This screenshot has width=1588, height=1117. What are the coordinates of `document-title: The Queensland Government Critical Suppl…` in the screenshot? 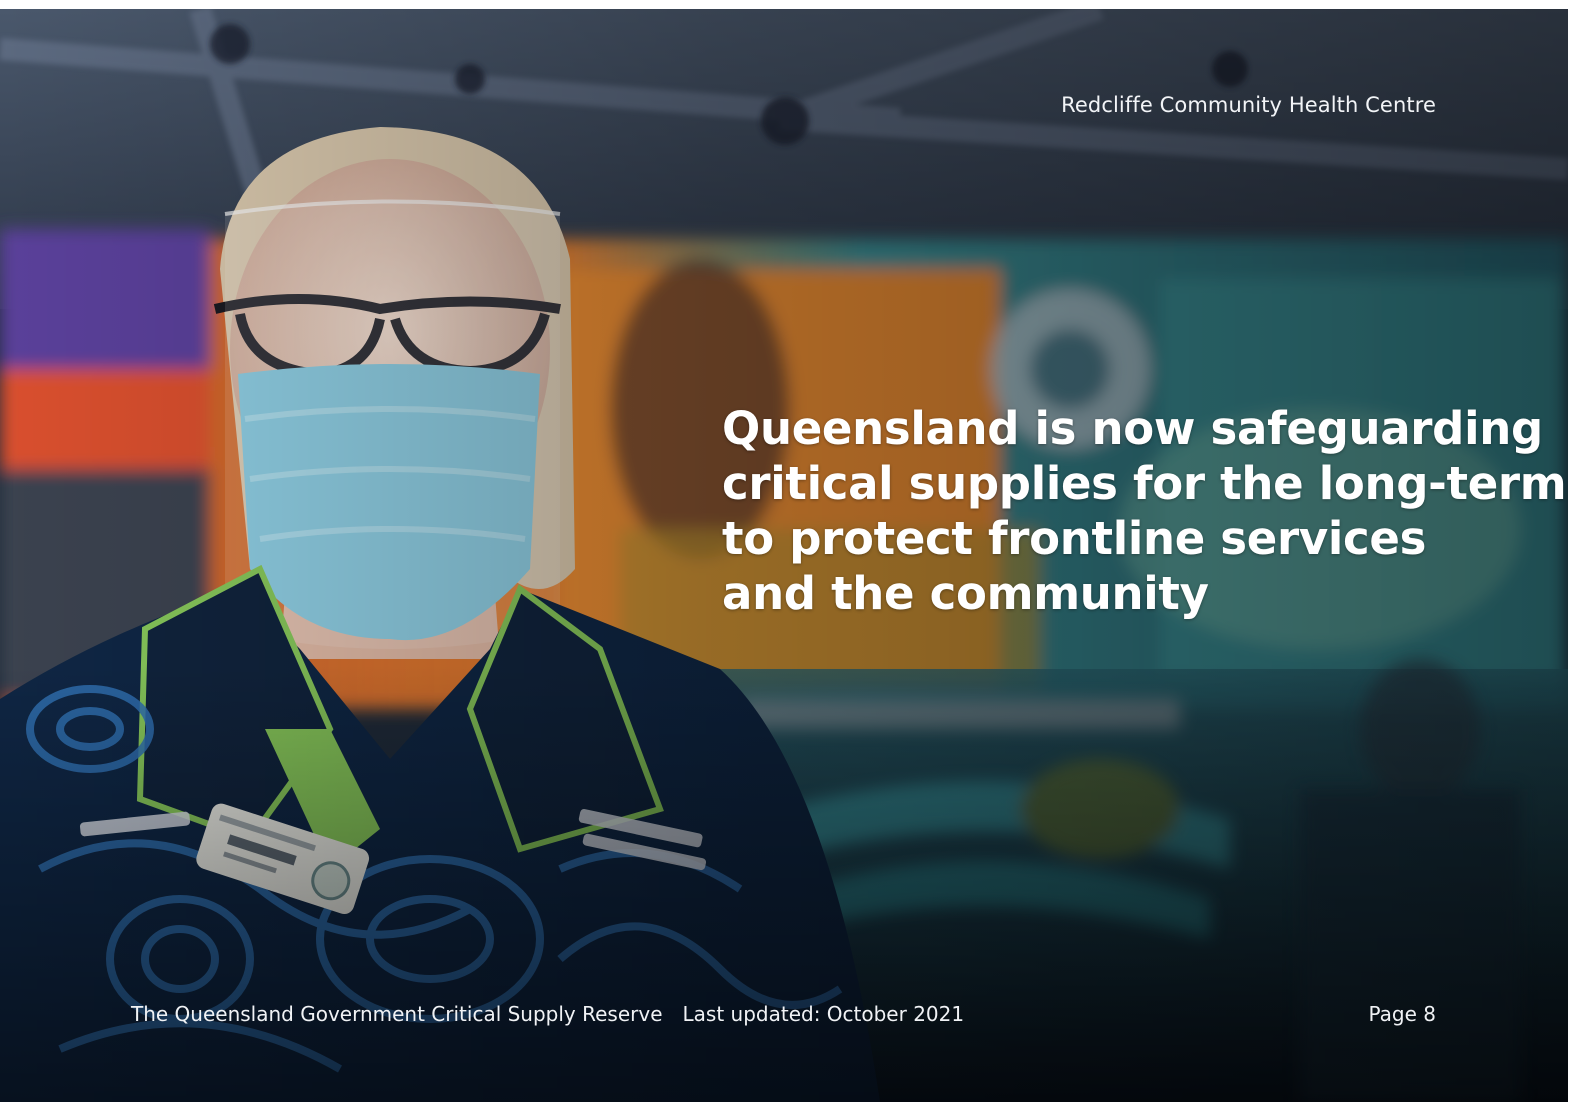 It's located at (397, 1014).